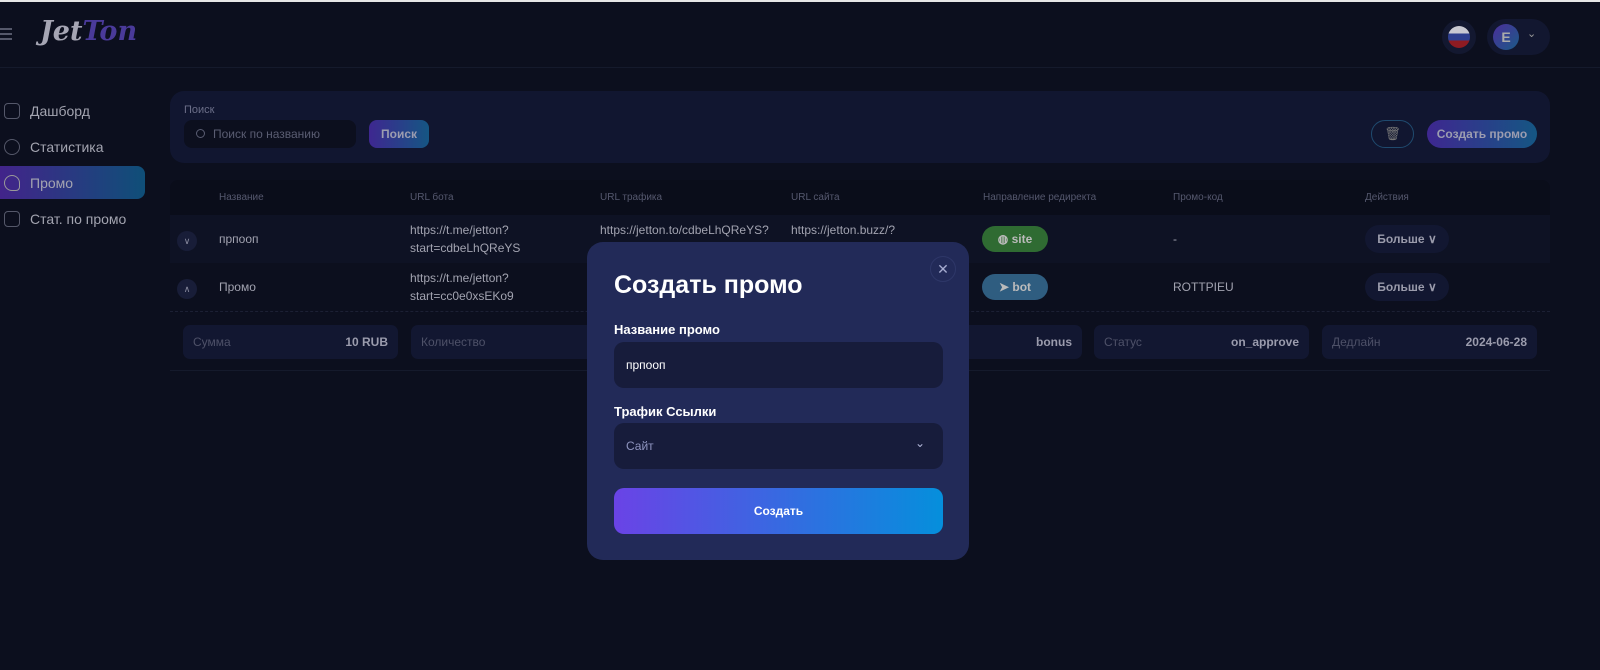 The height and width of the screenshot is (670, 1600). What do you see at coordinates (1040, 197) in the screenshot?
I see `column-header: Направление редиректа` at bounding box center [1040, 197].